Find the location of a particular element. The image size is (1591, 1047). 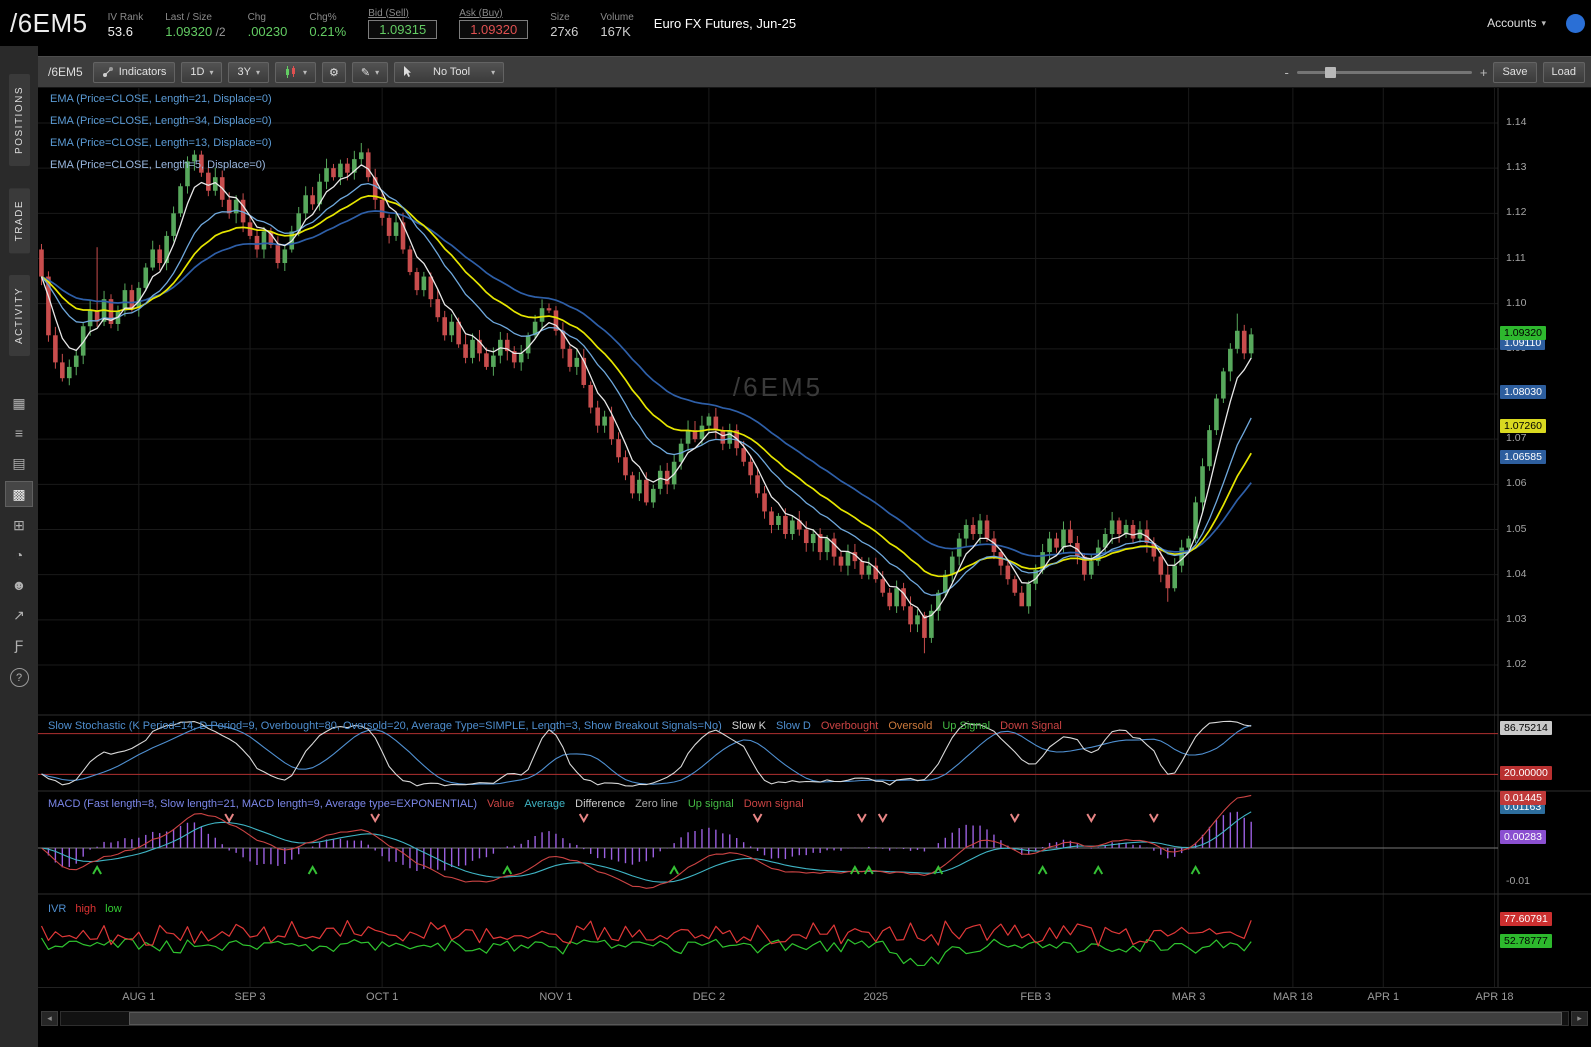

gear-icon: ⚙ is located at coordinates (333, 72).